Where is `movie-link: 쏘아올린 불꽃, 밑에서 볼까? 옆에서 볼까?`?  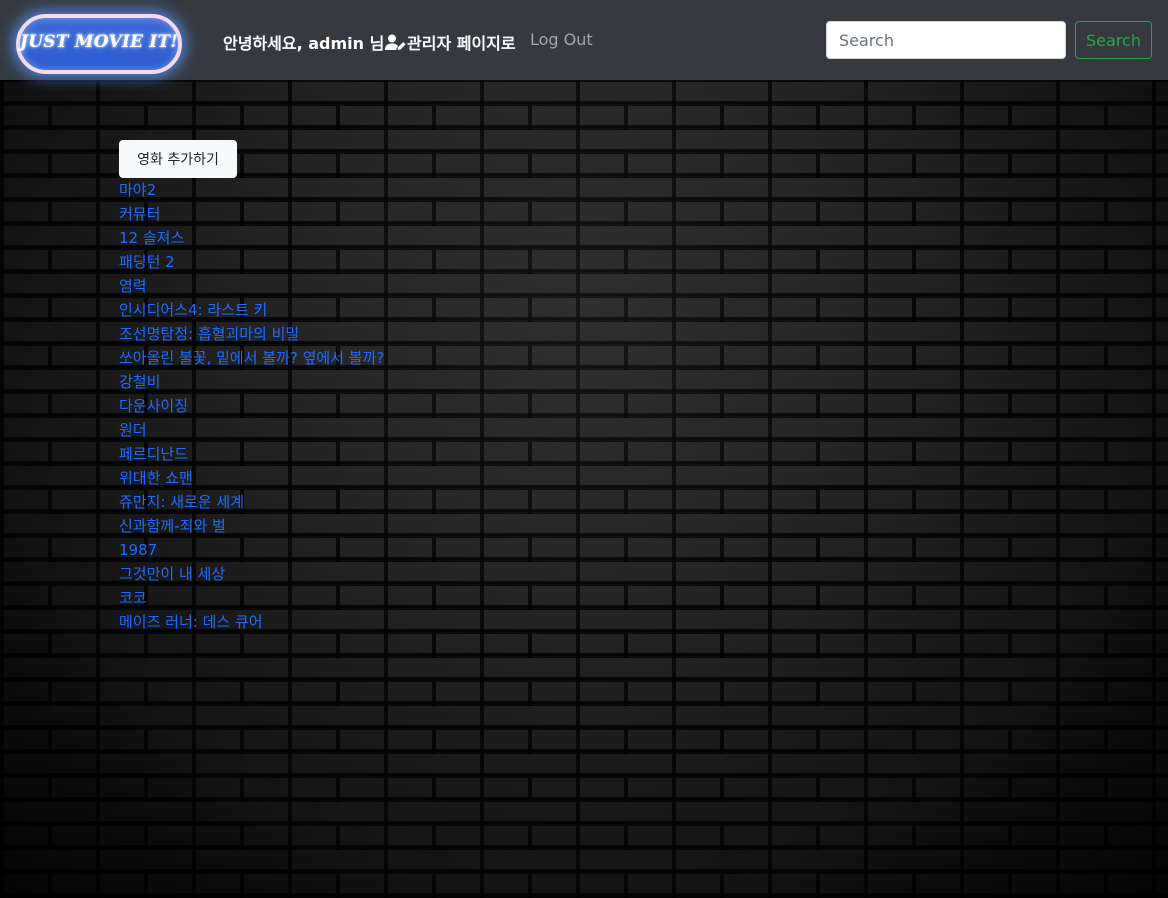 movie-link: 쏘아올린 불꽃, 밑에서 볼까? 옆에서 볼까? is located at coordinates (251, 358).